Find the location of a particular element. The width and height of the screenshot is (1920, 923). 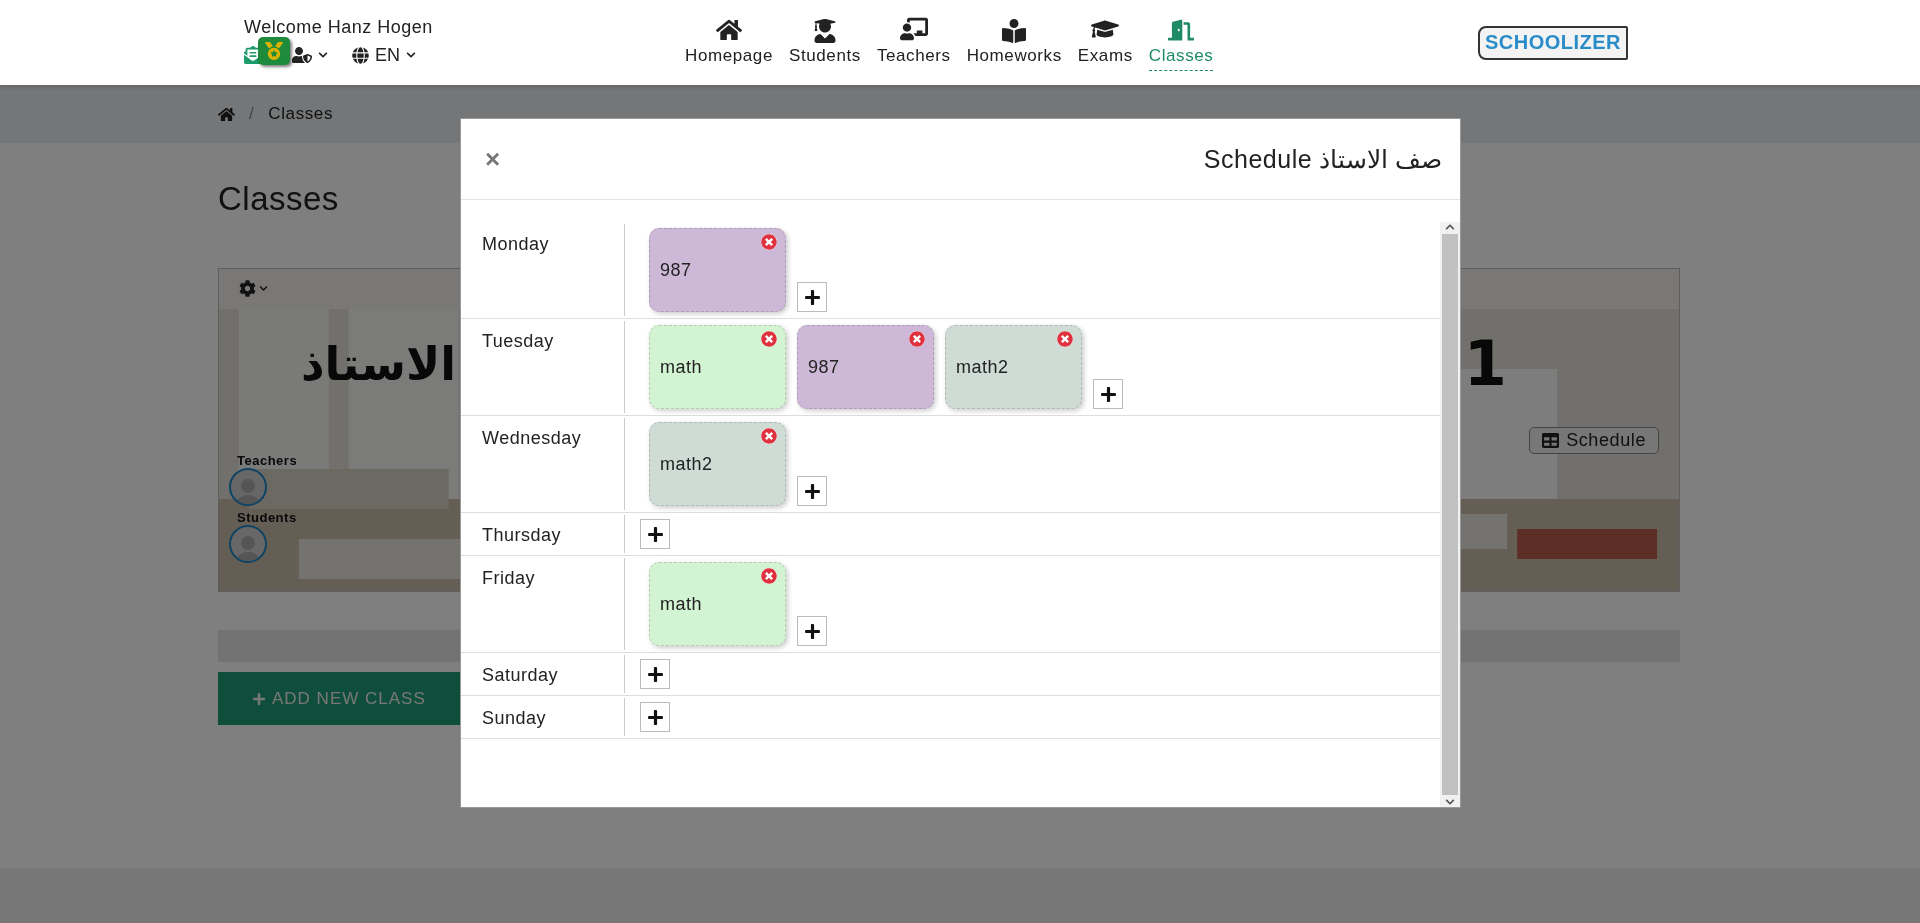

welcome-text: Welcome Hanz Hogen is located at coordinates (339, 27).